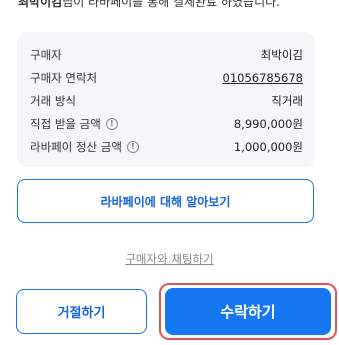 The image size is (339, 345). I want to click on info-row-direct-amount: 직접 받을 금액 ! 8,990,000원, so click(166, 124).